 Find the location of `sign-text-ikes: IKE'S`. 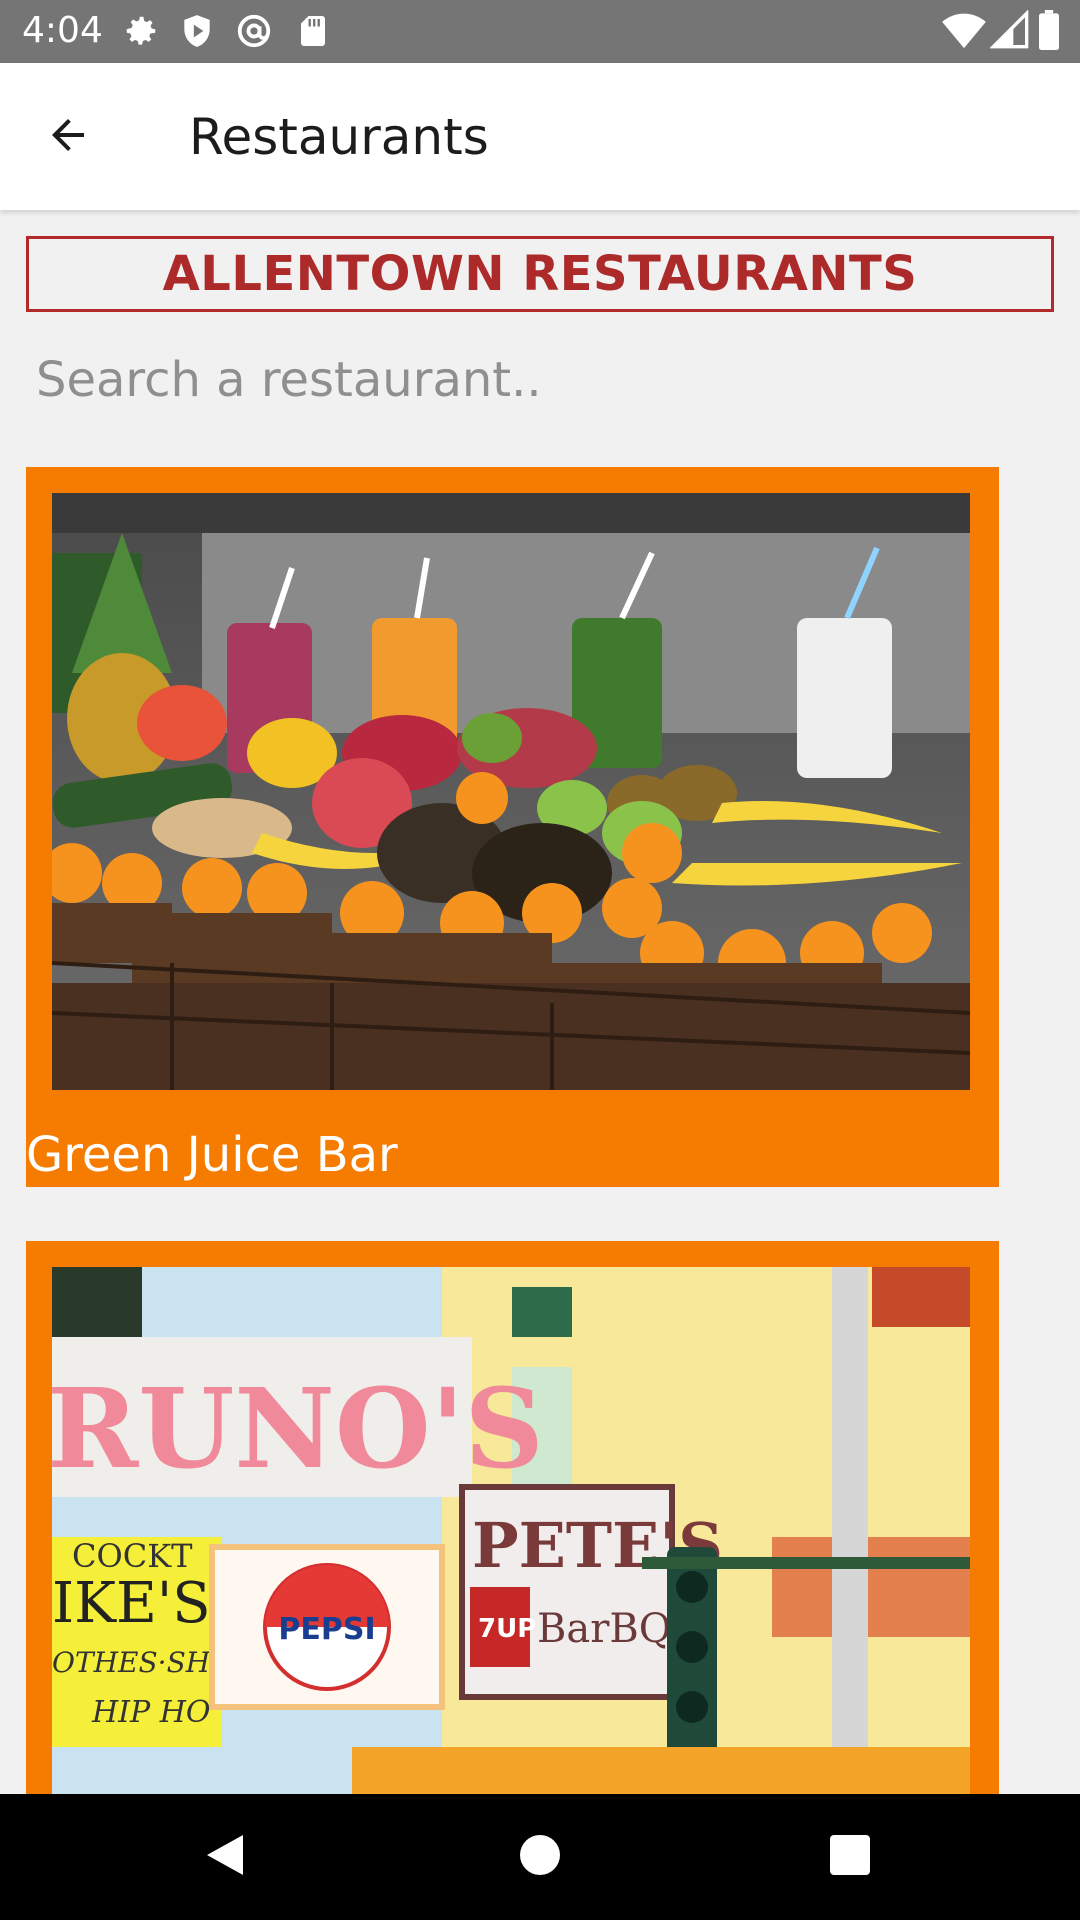

sign-text-ikes: IKE'S is located at coordinates (131, 1603).